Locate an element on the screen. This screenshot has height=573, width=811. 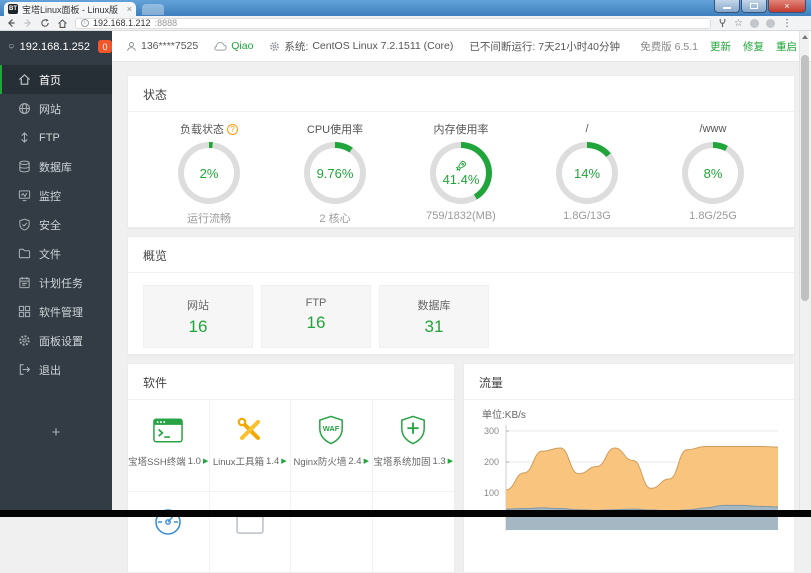
sidebar-item-security: 安全 is located at coordinates (56, 224).